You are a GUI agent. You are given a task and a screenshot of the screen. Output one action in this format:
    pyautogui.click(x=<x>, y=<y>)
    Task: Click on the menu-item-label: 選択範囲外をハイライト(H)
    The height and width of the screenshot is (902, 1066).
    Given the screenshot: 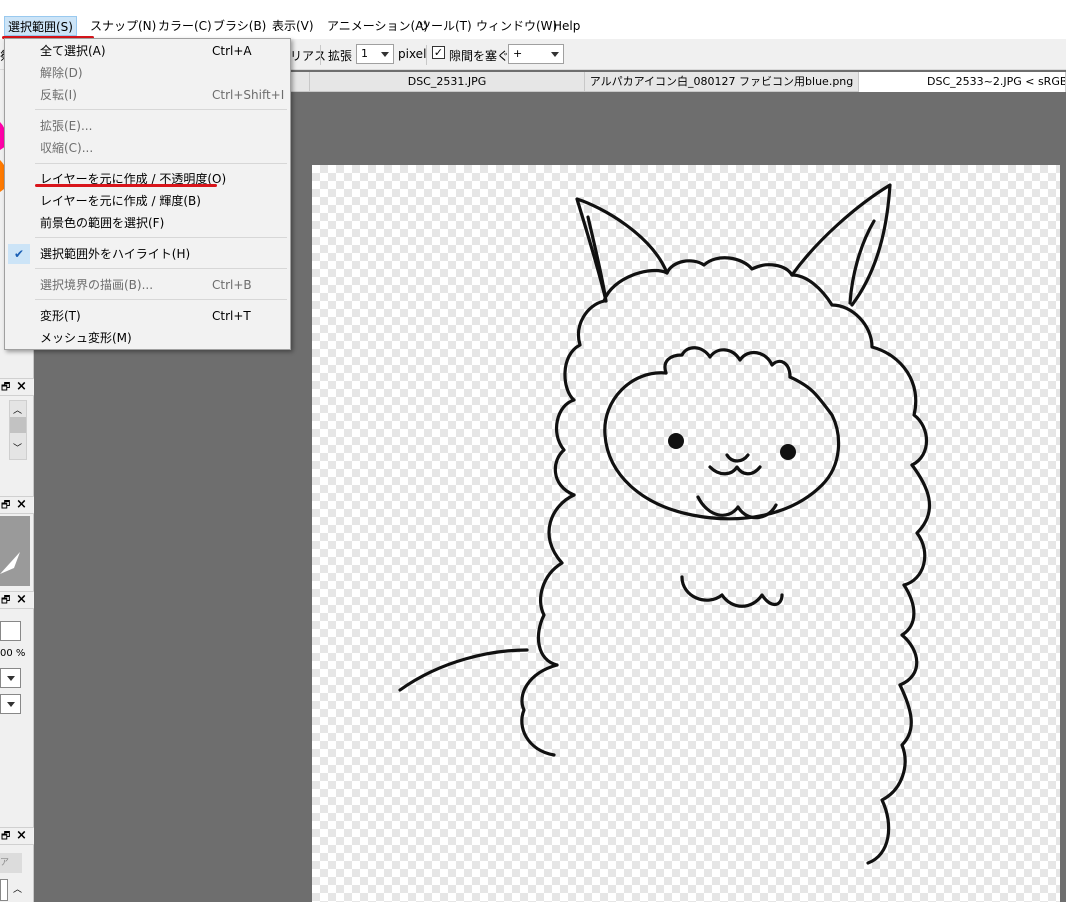 What is the action you would take?
    pyautogui.click(x=115, y=254)
    